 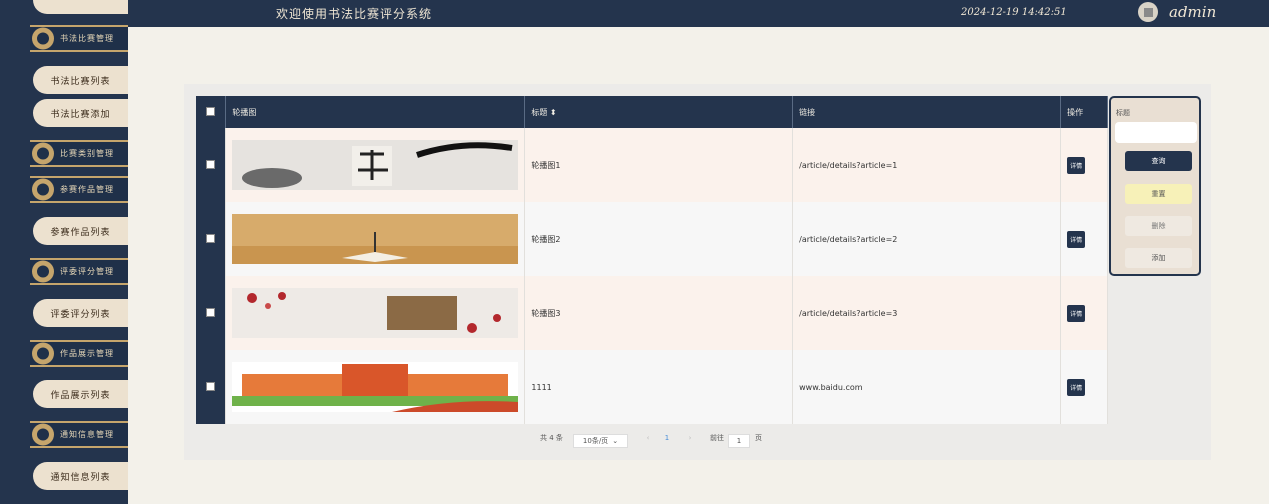 I want to click on prev-page-button: ‹, so click(x=648, y=438).